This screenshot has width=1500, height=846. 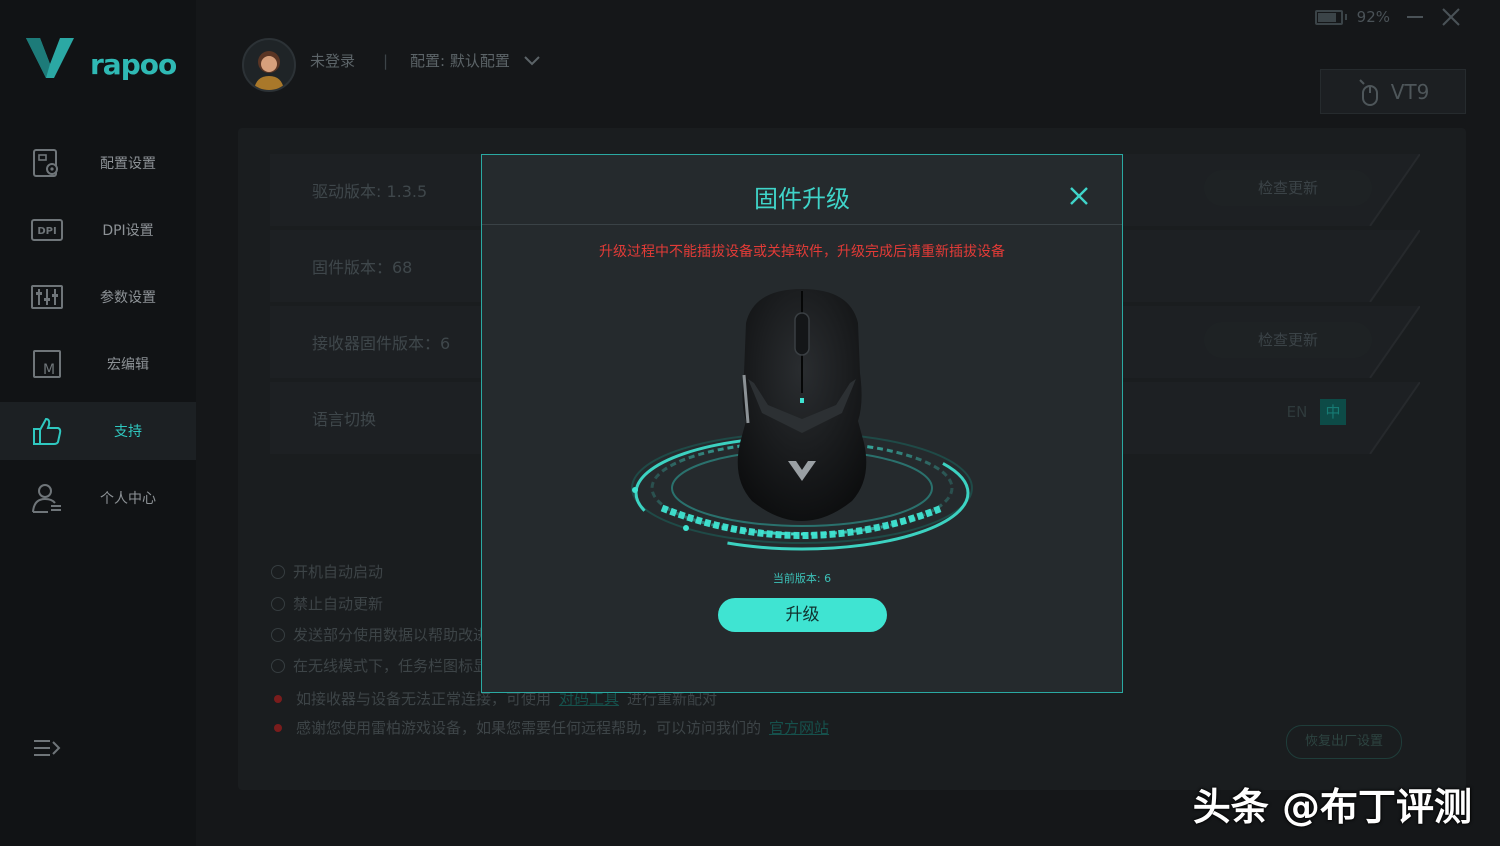 What do you see at coordinates (802, 420) in the screenshot?
I see `mouse-product-image` at bounding box center [802, 420].